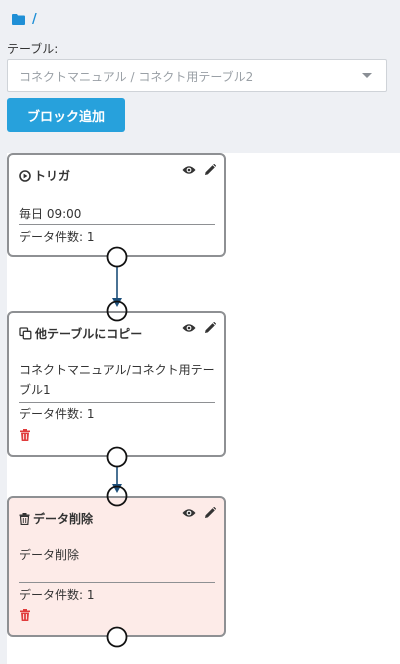  What do you see at coordinates (117, 488) in the screenshot?
I see `arrow-down-icon` at bounding box center [117, 488].